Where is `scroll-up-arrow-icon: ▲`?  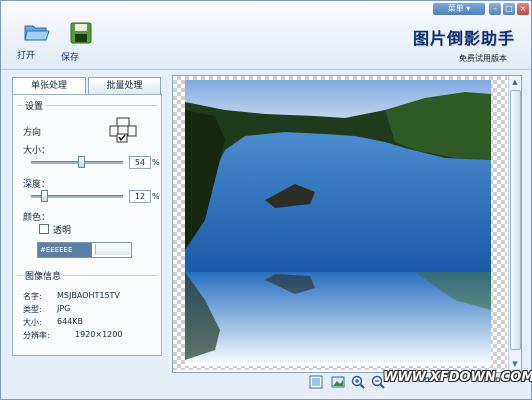
scroll-up-arrow-icon: ▲ is located at coordinates (515, 82).